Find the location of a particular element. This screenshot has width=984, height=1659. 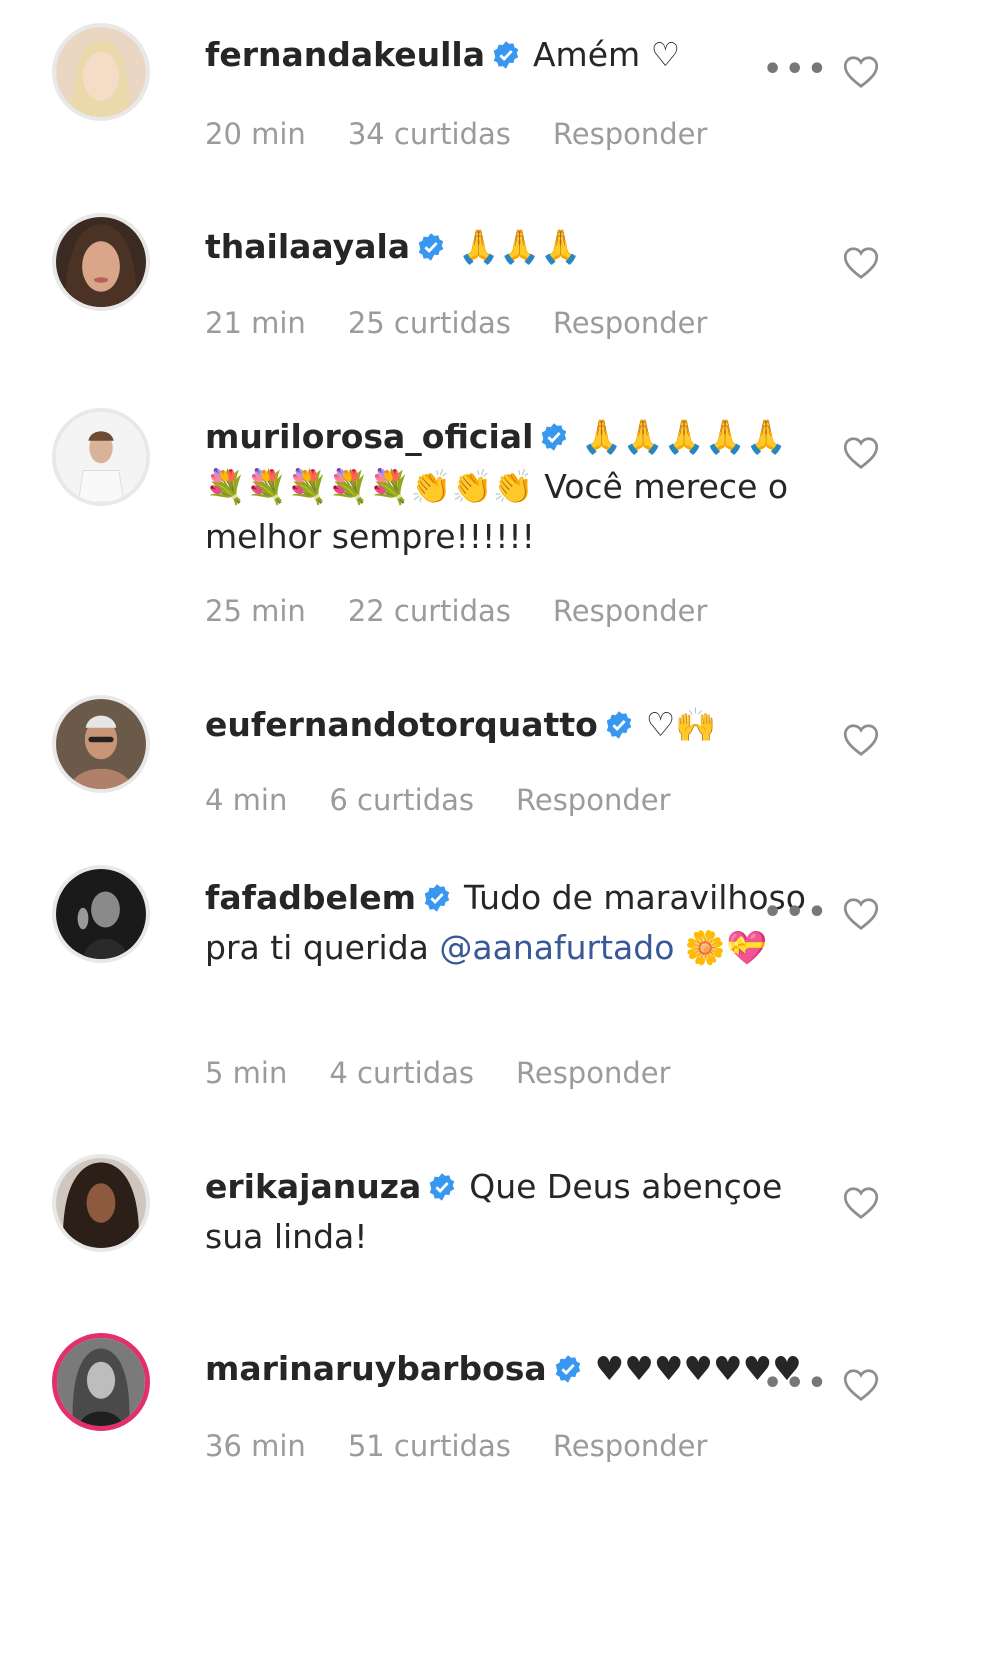

comment-body: marinaruybarbosa ♥♥♥♥♥♥♥ is located at coordinates (507, 1369).